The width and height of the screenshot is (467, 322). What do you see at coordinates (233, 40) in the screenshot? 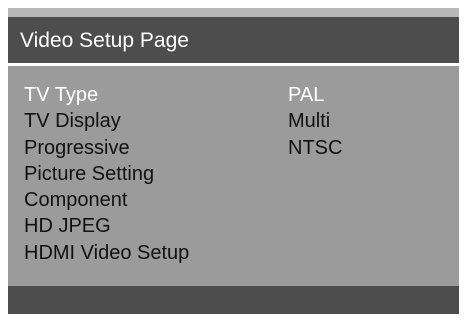
I see `header-bar: Video Setup Page` at bounding box center [233, 40].